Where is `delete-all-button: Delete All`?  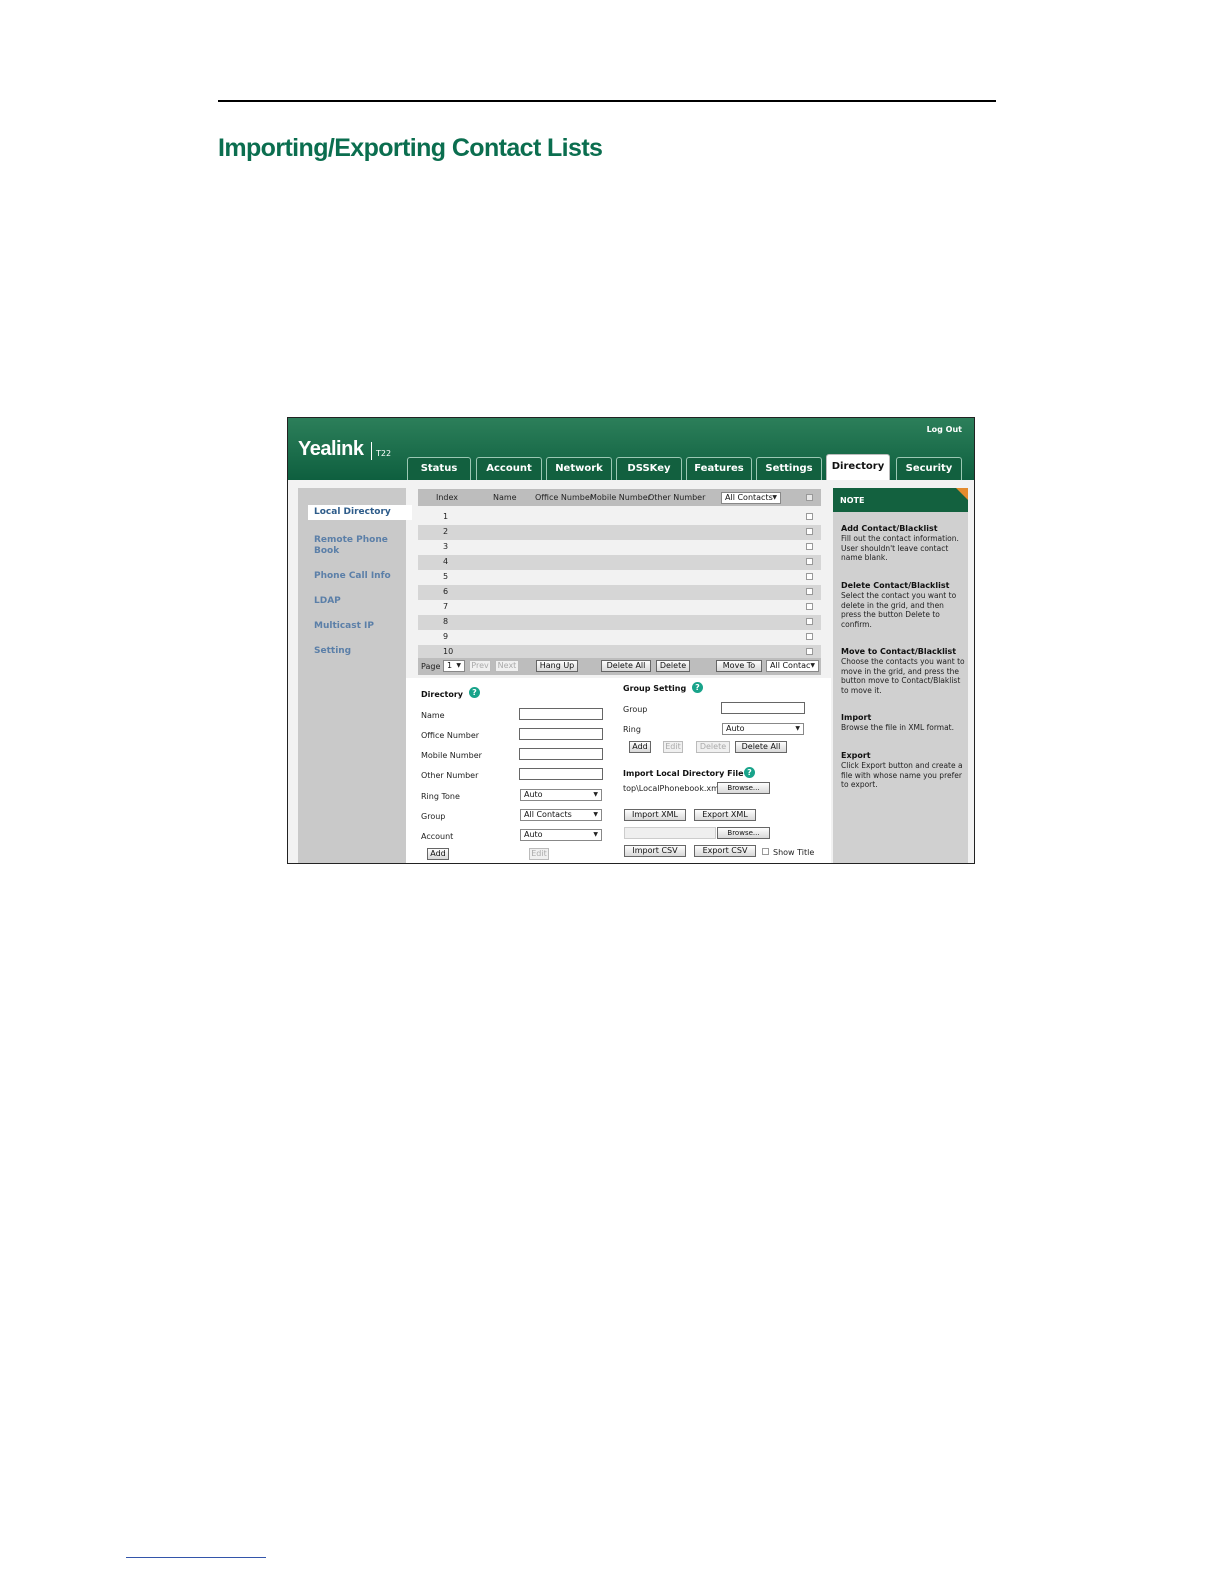
delete-all-button: Delete All is located at coordinates (626, 666).